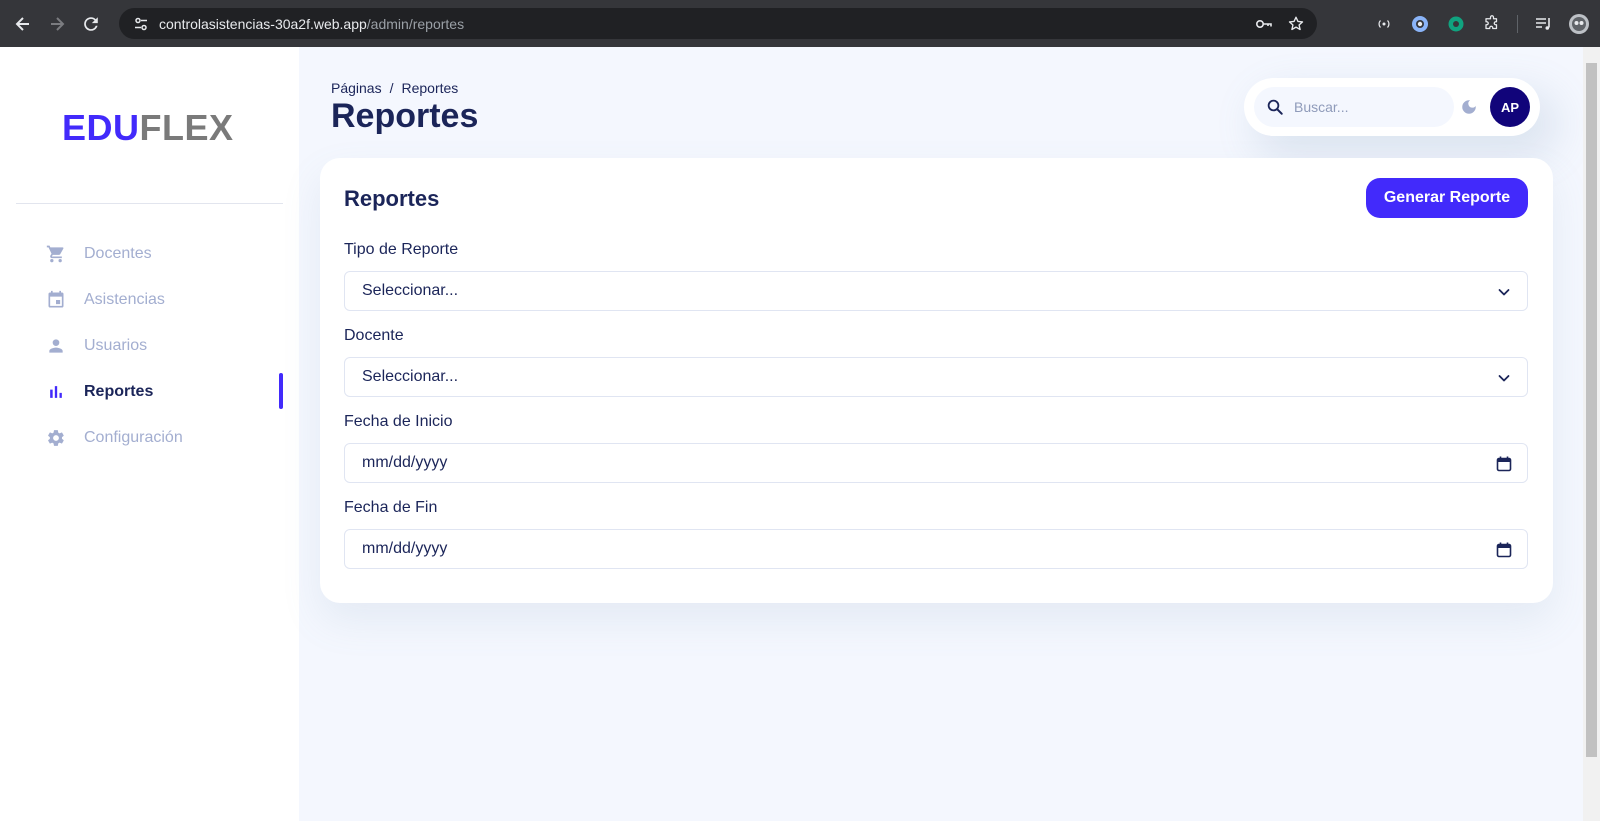  What do you see at coordinates (398, 421) in the screenshot?
I see `start-date-label: Fecha de Inicio` at bounding box center [398, 421].